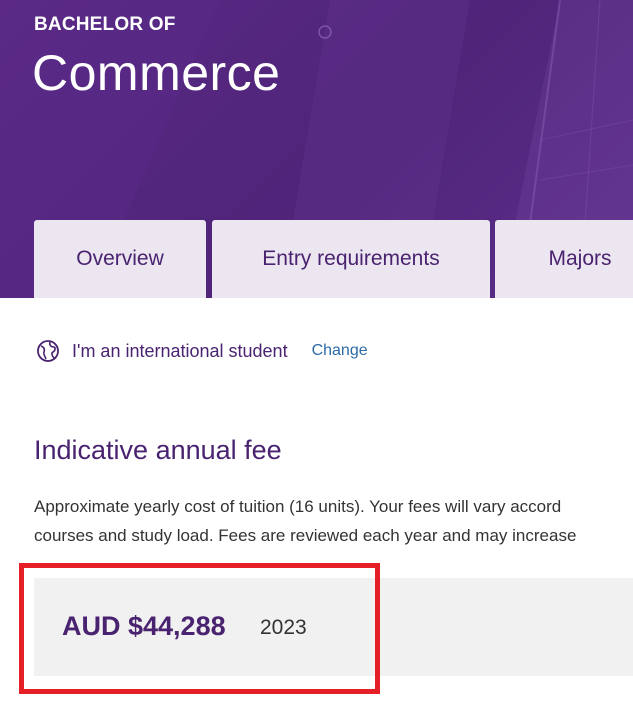  Describe the element at coordinates (180, 350) in the screenshot. I see `student-type-label: I'm an international student` at that location.